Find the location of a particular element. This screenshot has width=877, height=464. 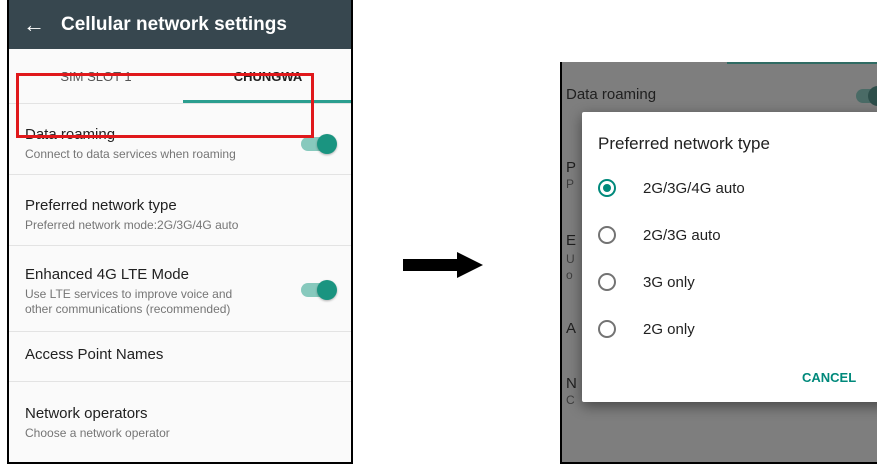

enhanced-lte-toggle is located at coordinates (319, 290).